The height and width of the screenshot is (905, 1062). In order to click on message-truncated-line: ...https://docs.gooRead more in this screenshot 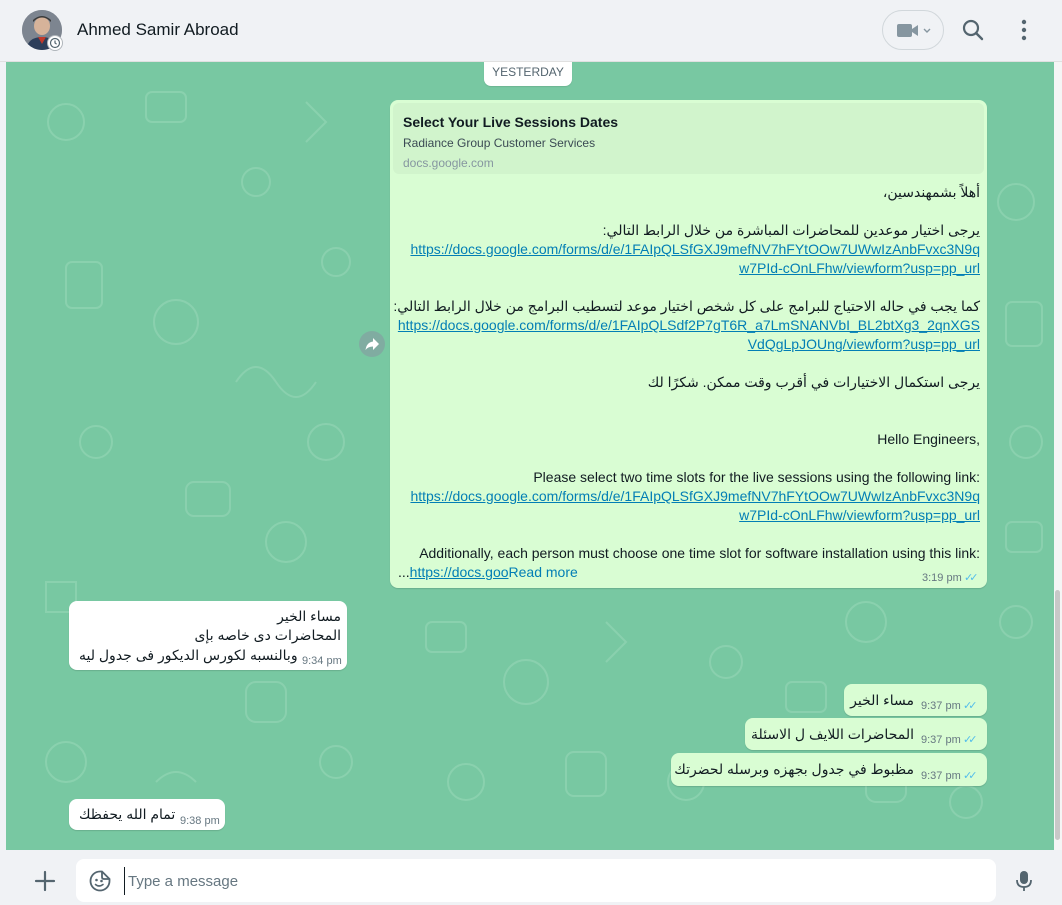, I will do `click(488, 572)`.